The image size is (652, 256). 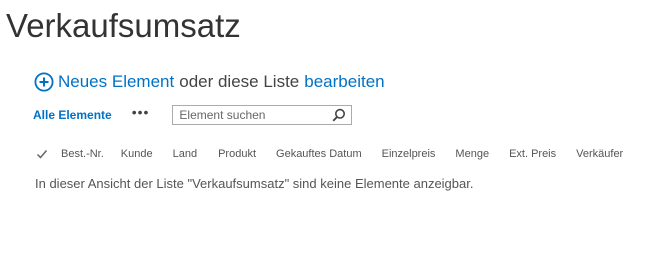 What do you see at coordinates (251, 115) in the screenshot?
I see `search-input` at bounding box center [251, 115].